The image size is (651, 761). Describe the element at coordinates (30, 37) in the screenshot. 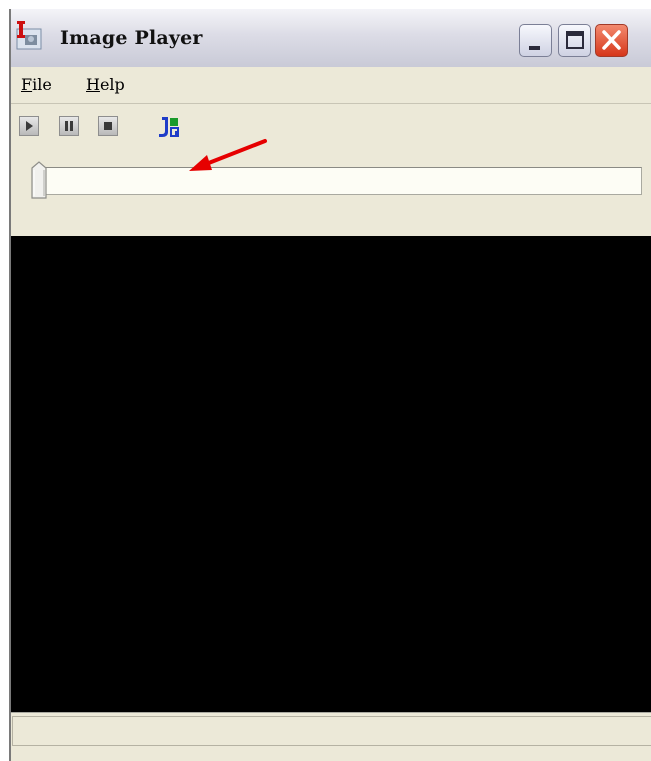

I see `image-player-app-icon` at that location.